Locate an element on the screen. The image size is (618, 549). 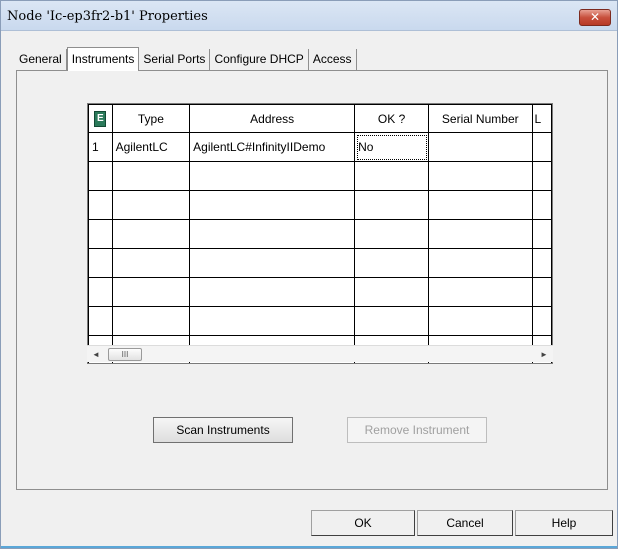
grid-corner-cell: E is located at coordinates (100, 118).